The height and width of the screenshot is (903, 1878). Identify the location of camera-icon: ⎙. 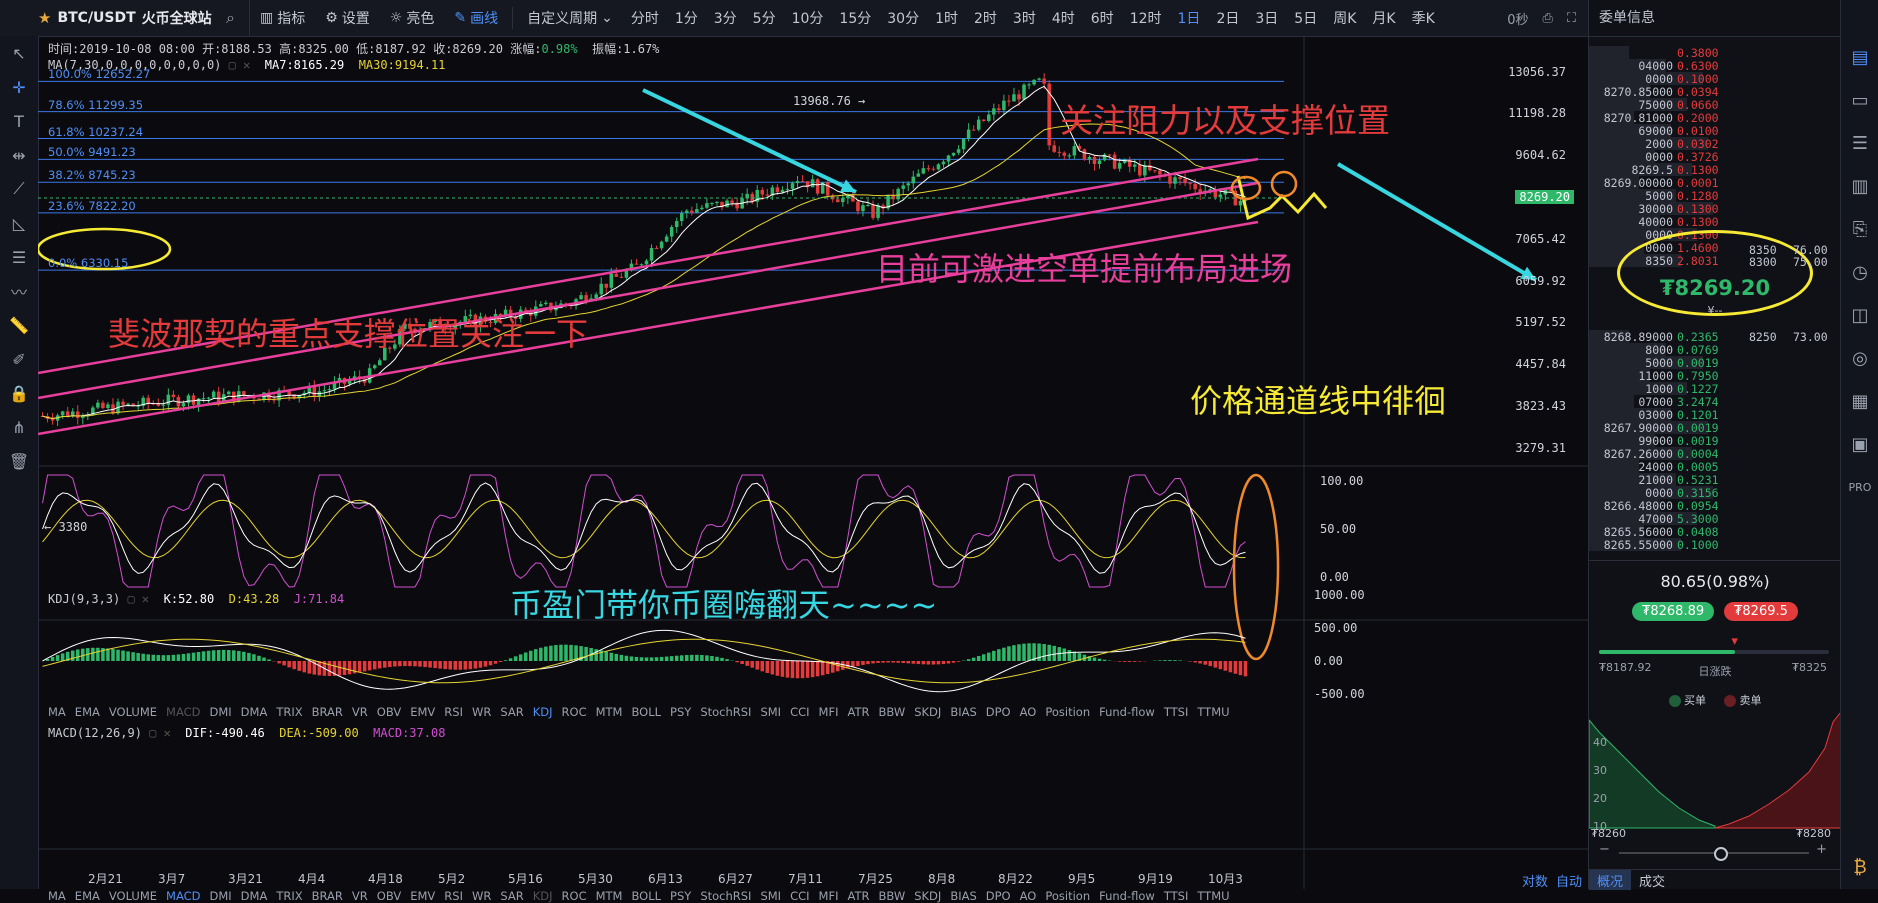
(1547, 18).